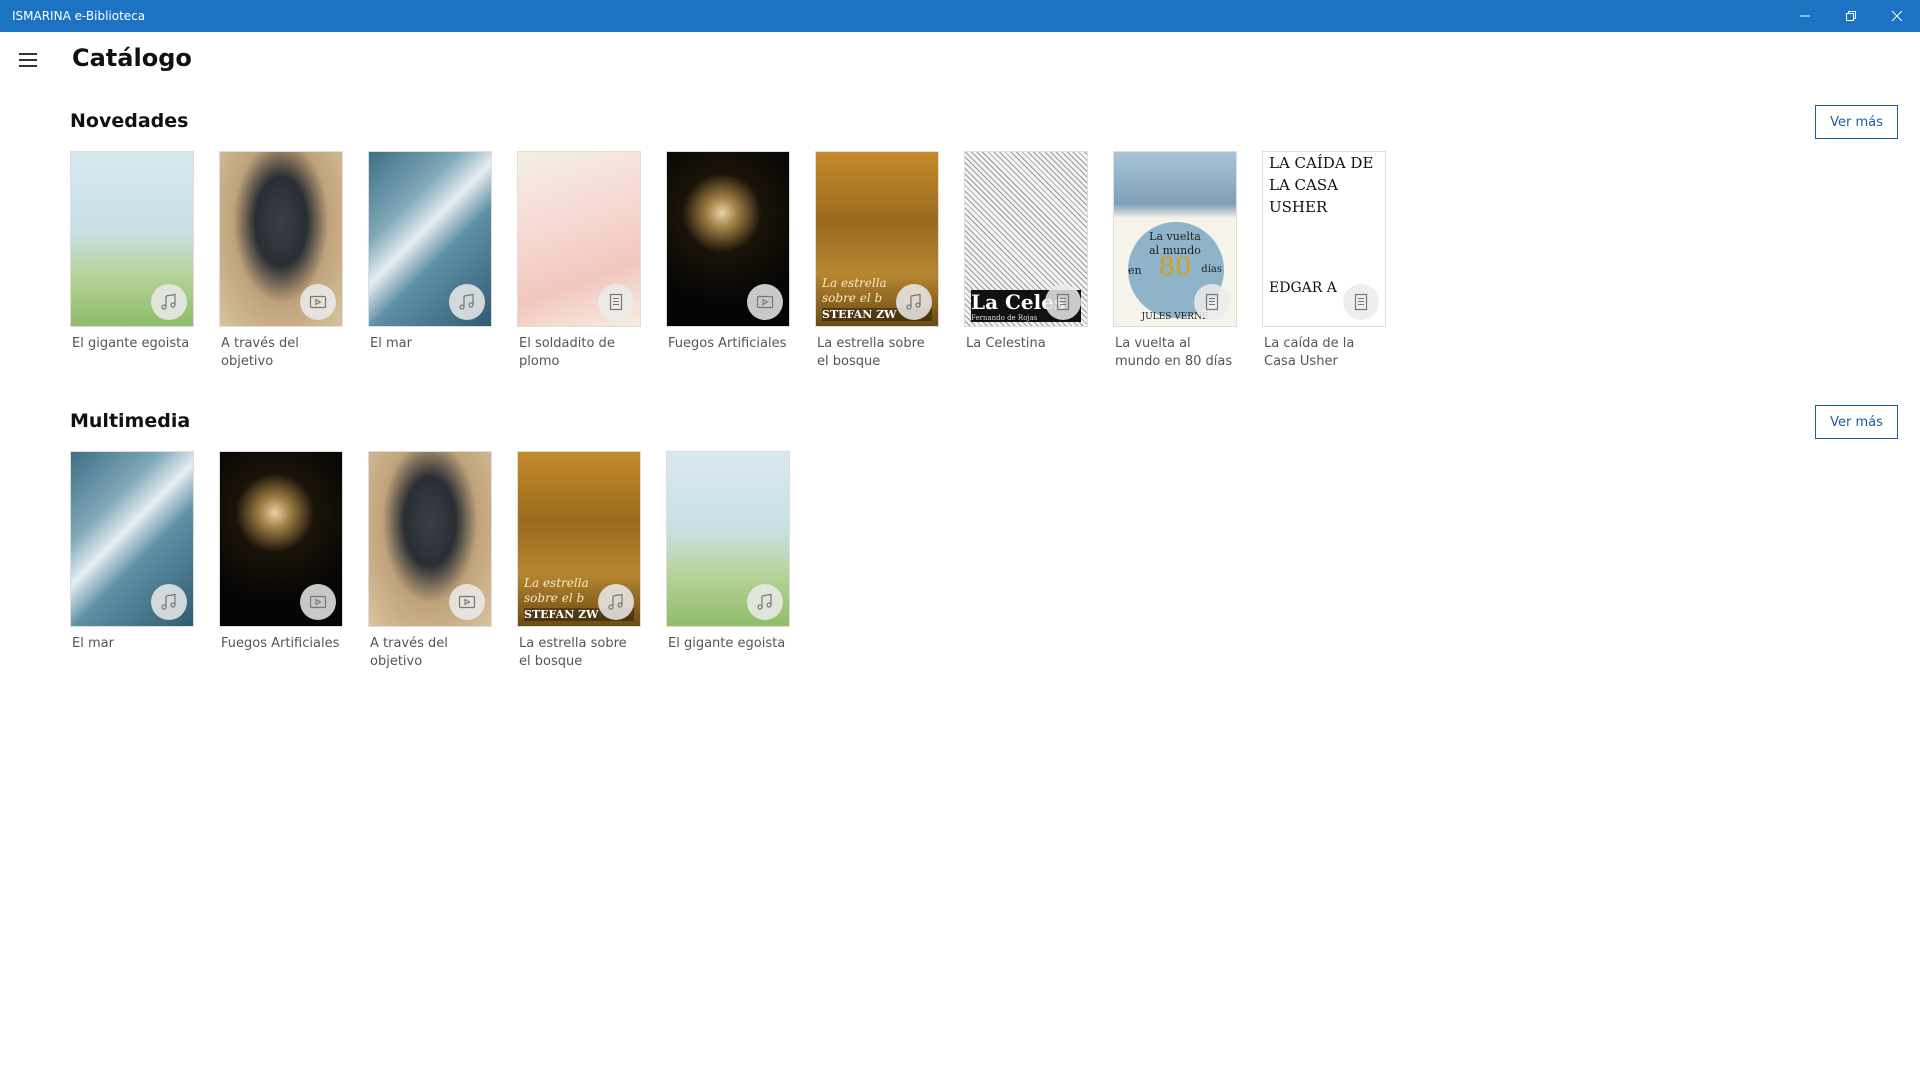 The height and width of the screenshot is (1080, 1920). Describe the element at coordinates (1309, 352) in the screenshot. I see `item-title: La caída de la Casa Usher` at that location.